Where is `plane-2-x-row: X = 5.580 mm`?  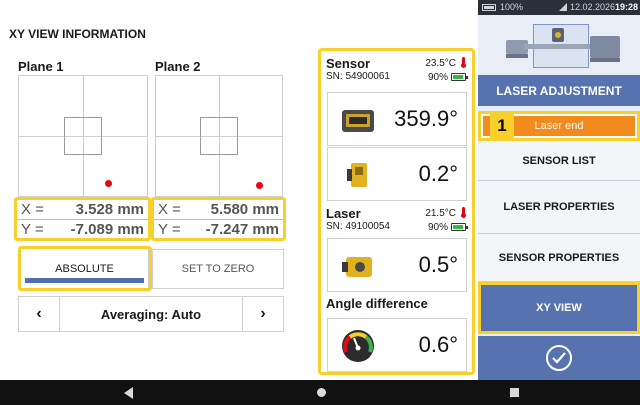
plane-2-x-row: X = 5.580 mm is located at coordinates (218, 209).